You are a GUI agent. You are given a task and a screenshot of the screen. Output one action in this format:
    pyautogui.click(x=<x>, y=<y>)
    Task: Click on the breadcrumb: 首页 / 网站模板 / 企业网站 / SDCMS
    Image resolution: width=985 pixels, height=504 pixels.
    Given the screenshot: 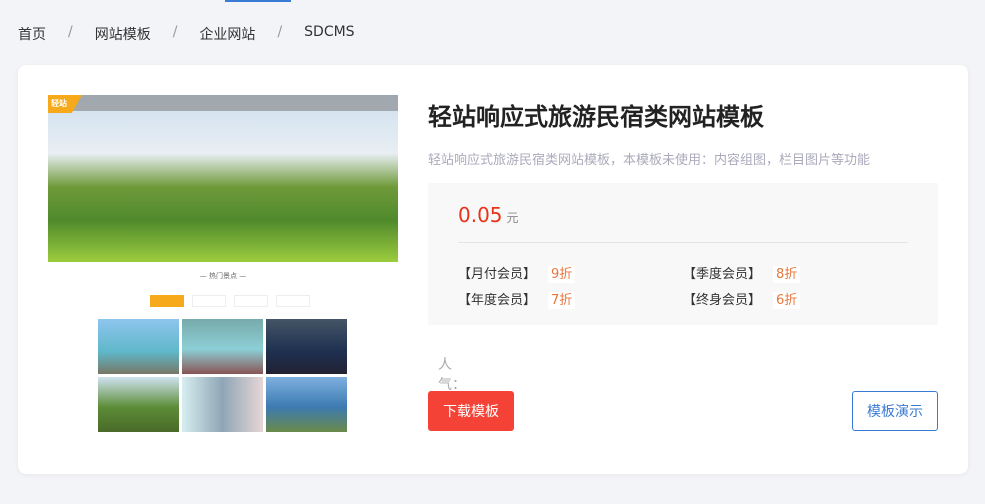 What is the action you would take?
    pyautogui.click(x=186, y=34)
    